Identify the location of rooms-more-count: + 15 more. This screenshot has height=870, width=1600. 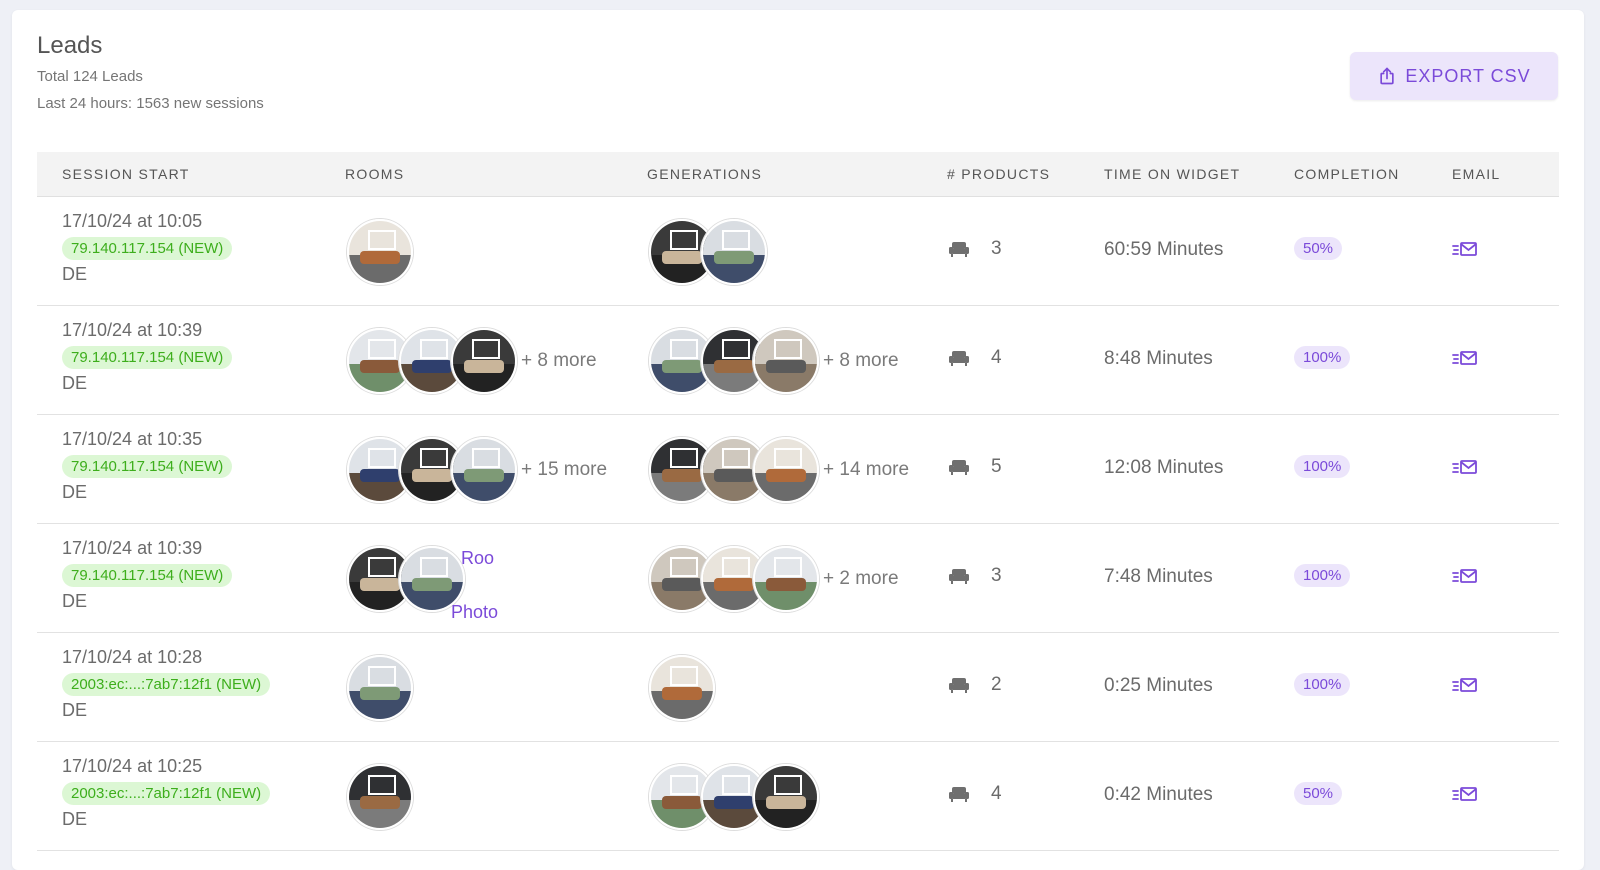
(564, 470).